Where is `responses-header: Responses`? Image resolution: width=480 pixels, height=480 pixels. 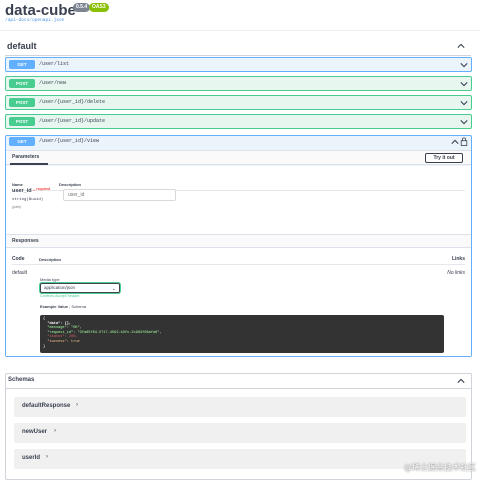
responses-header: Responses is located at coordinates (238, 241).